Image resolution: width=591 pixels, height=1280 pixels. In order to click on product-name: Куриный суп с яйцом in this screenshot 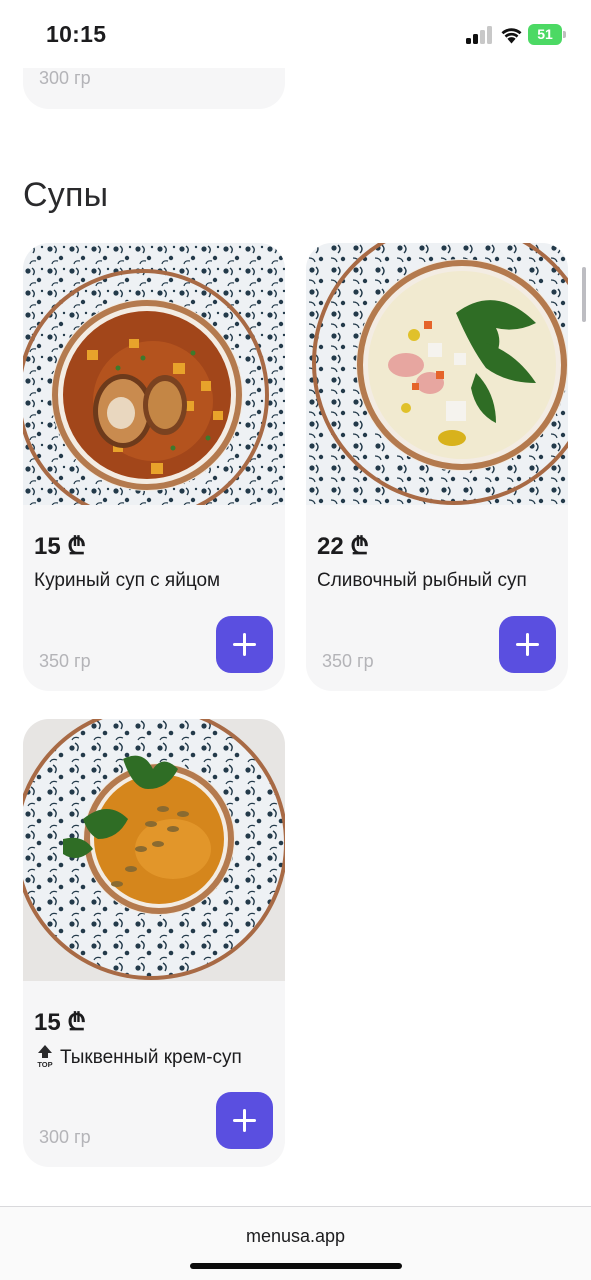, I will do `click(127, 580)`.